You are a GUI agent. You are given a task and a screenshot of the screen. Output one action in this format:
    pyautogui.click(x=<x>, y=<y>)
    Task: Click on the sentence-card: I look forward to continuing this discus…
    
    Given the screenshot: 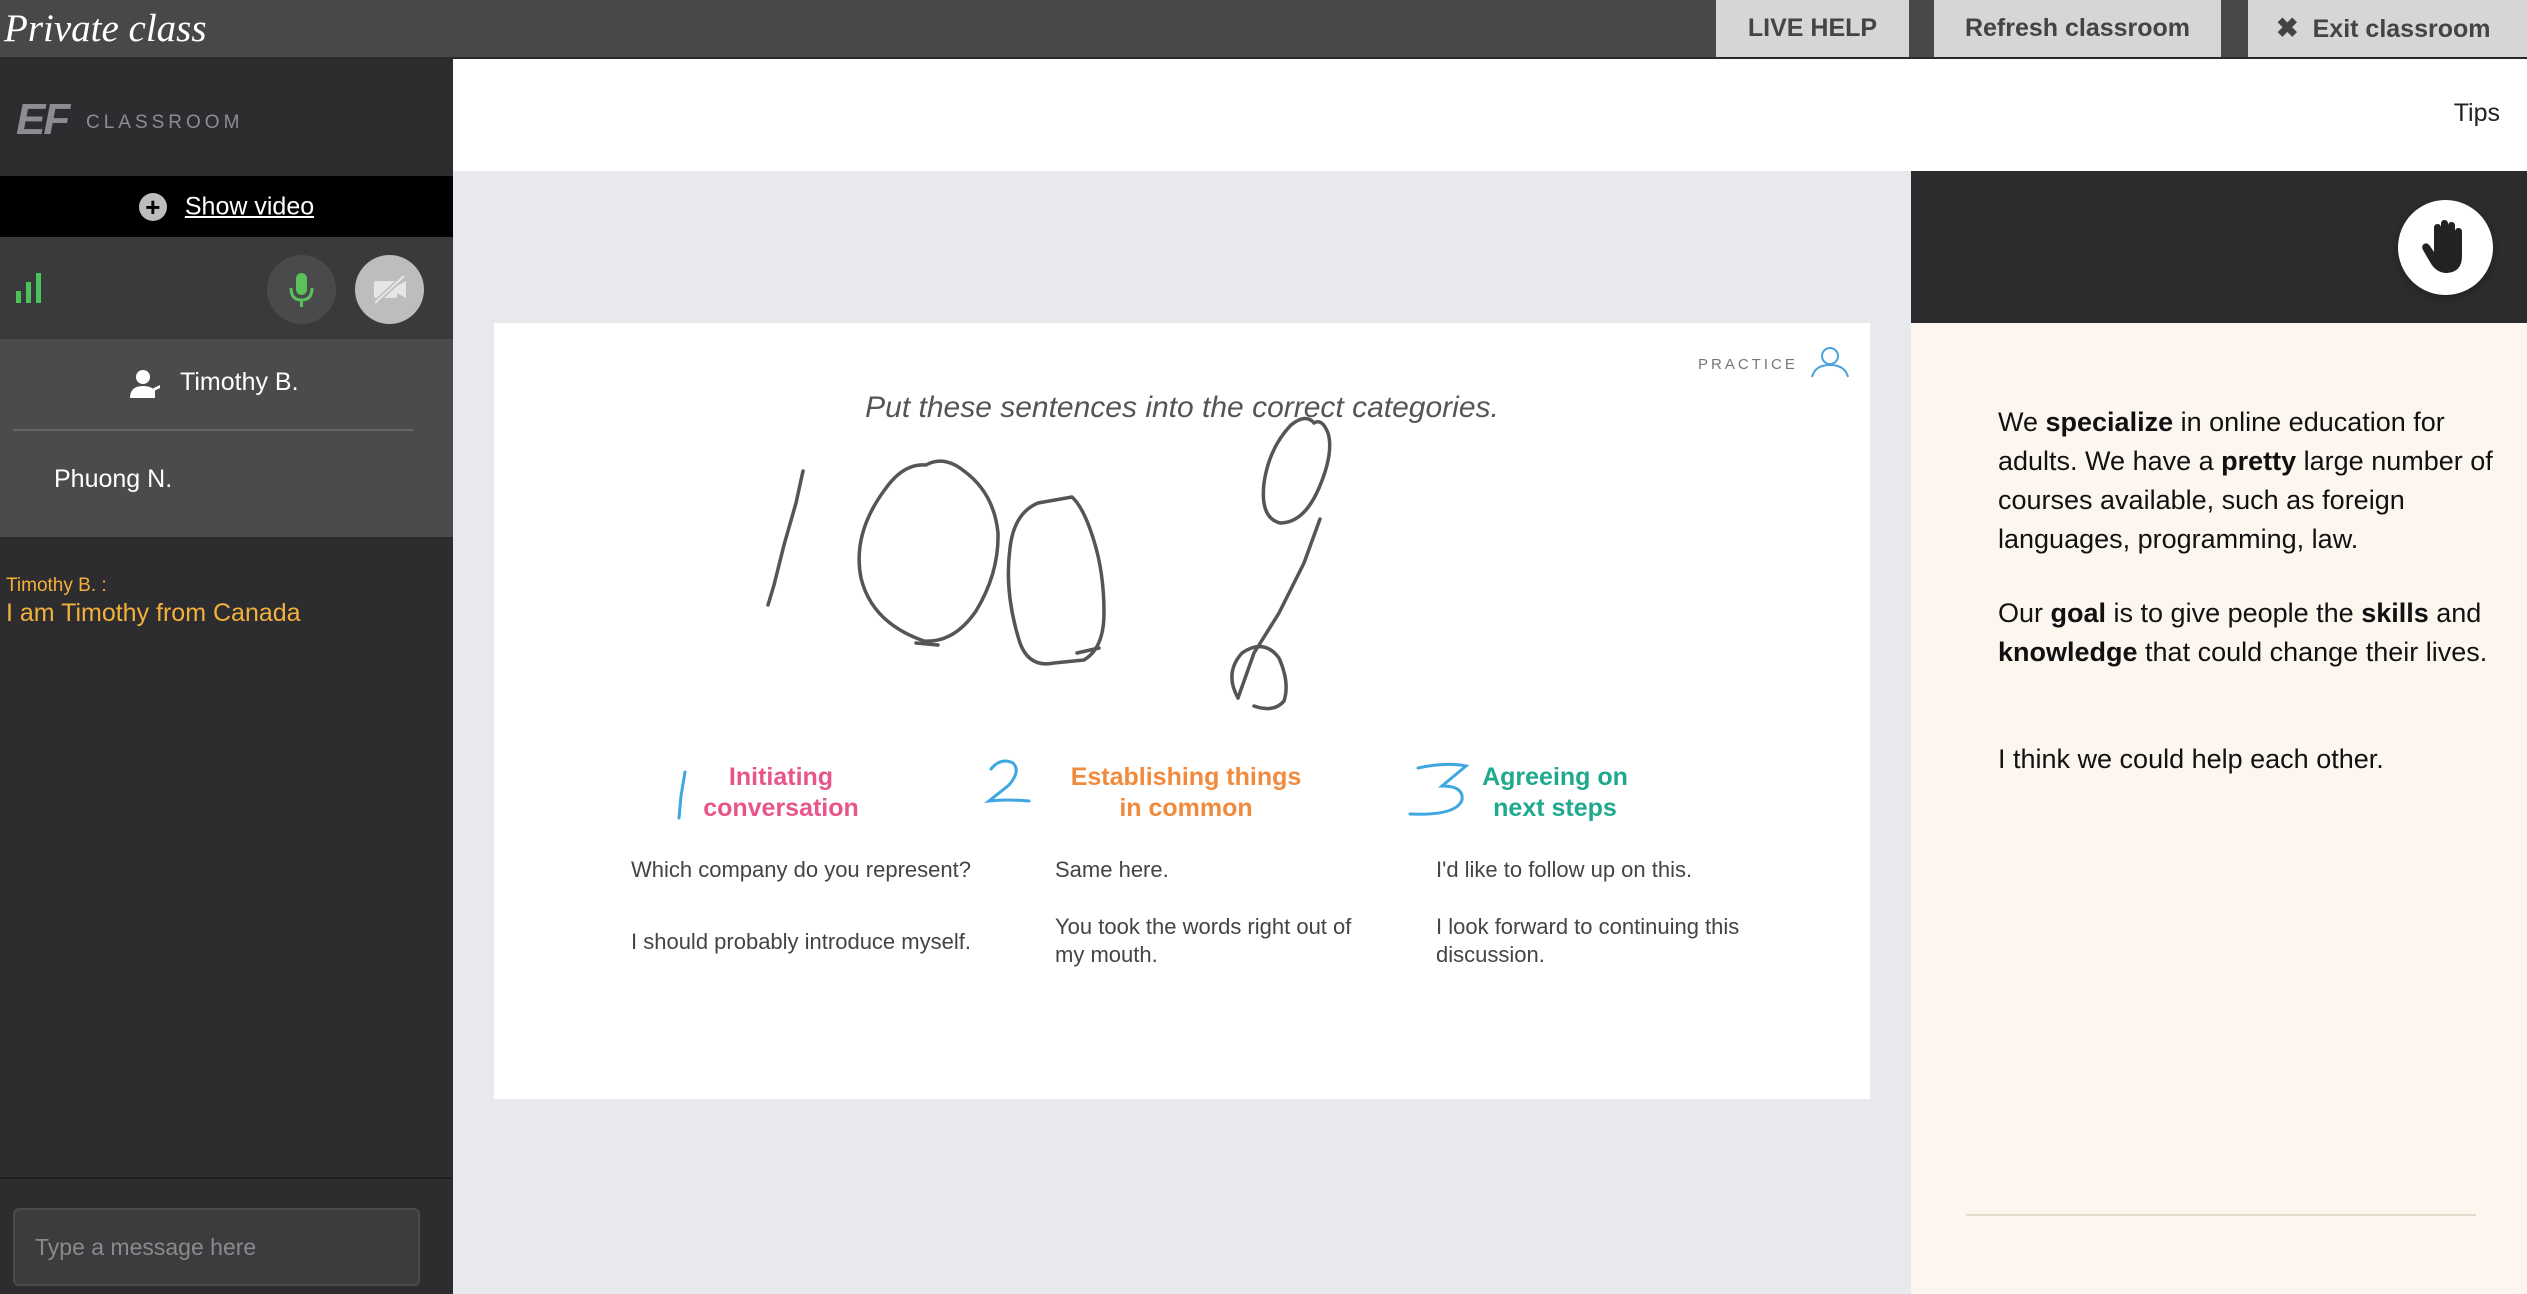 What is the action you would take?
    pyautogui.click(x=1601, y=941)
    